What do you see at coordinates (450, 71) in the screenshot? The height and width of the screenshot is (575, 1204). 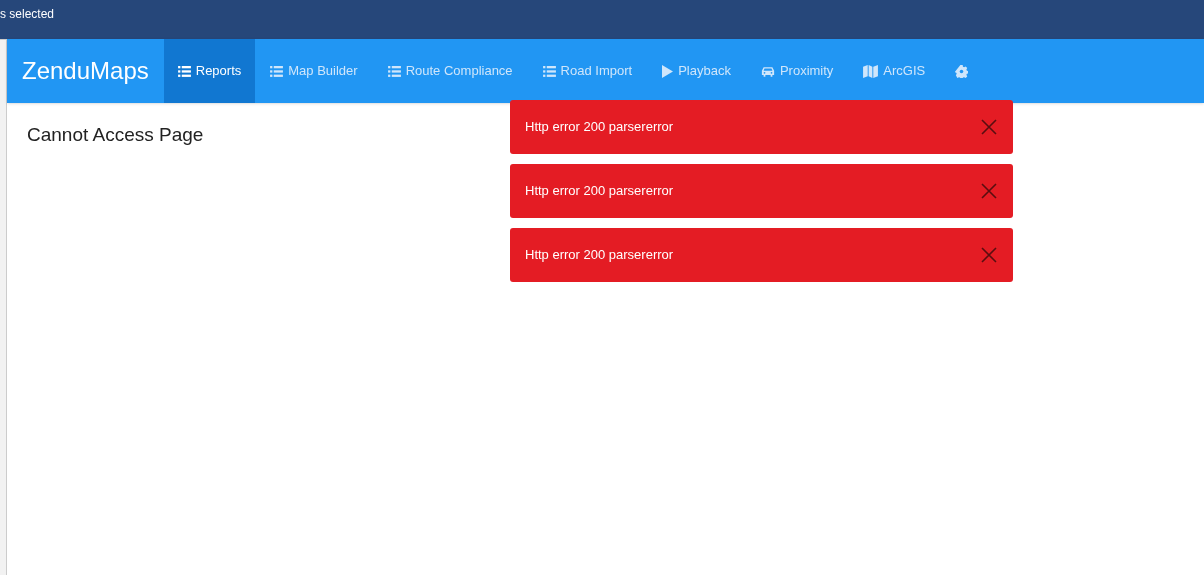 I see `nav-tab: Route Compliance` at bounding box center [450, 71].